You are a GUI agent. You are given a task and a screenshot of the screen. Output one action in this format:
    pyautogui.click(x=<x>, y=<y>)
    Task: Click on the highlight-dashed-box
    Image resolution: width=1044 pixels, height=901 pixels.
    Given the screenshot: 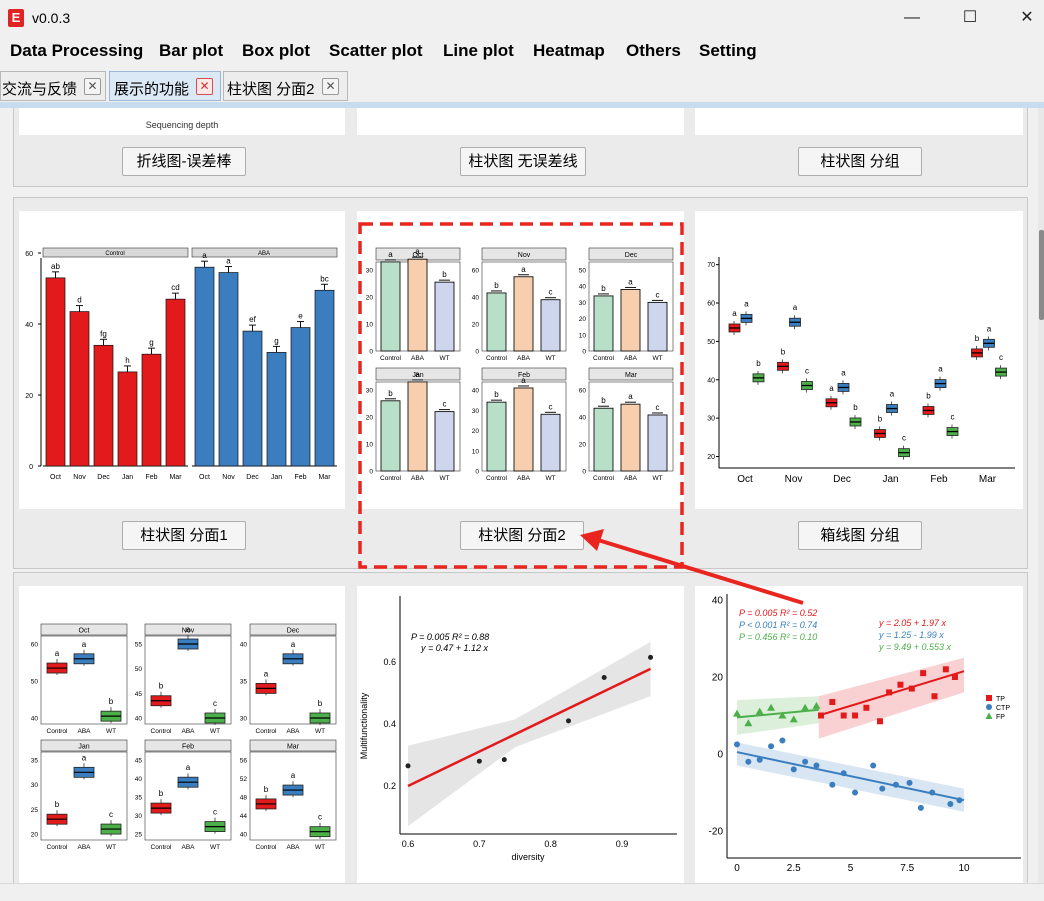 What is the action you would take?
    pyautogui.click(x=521, y=395)
    